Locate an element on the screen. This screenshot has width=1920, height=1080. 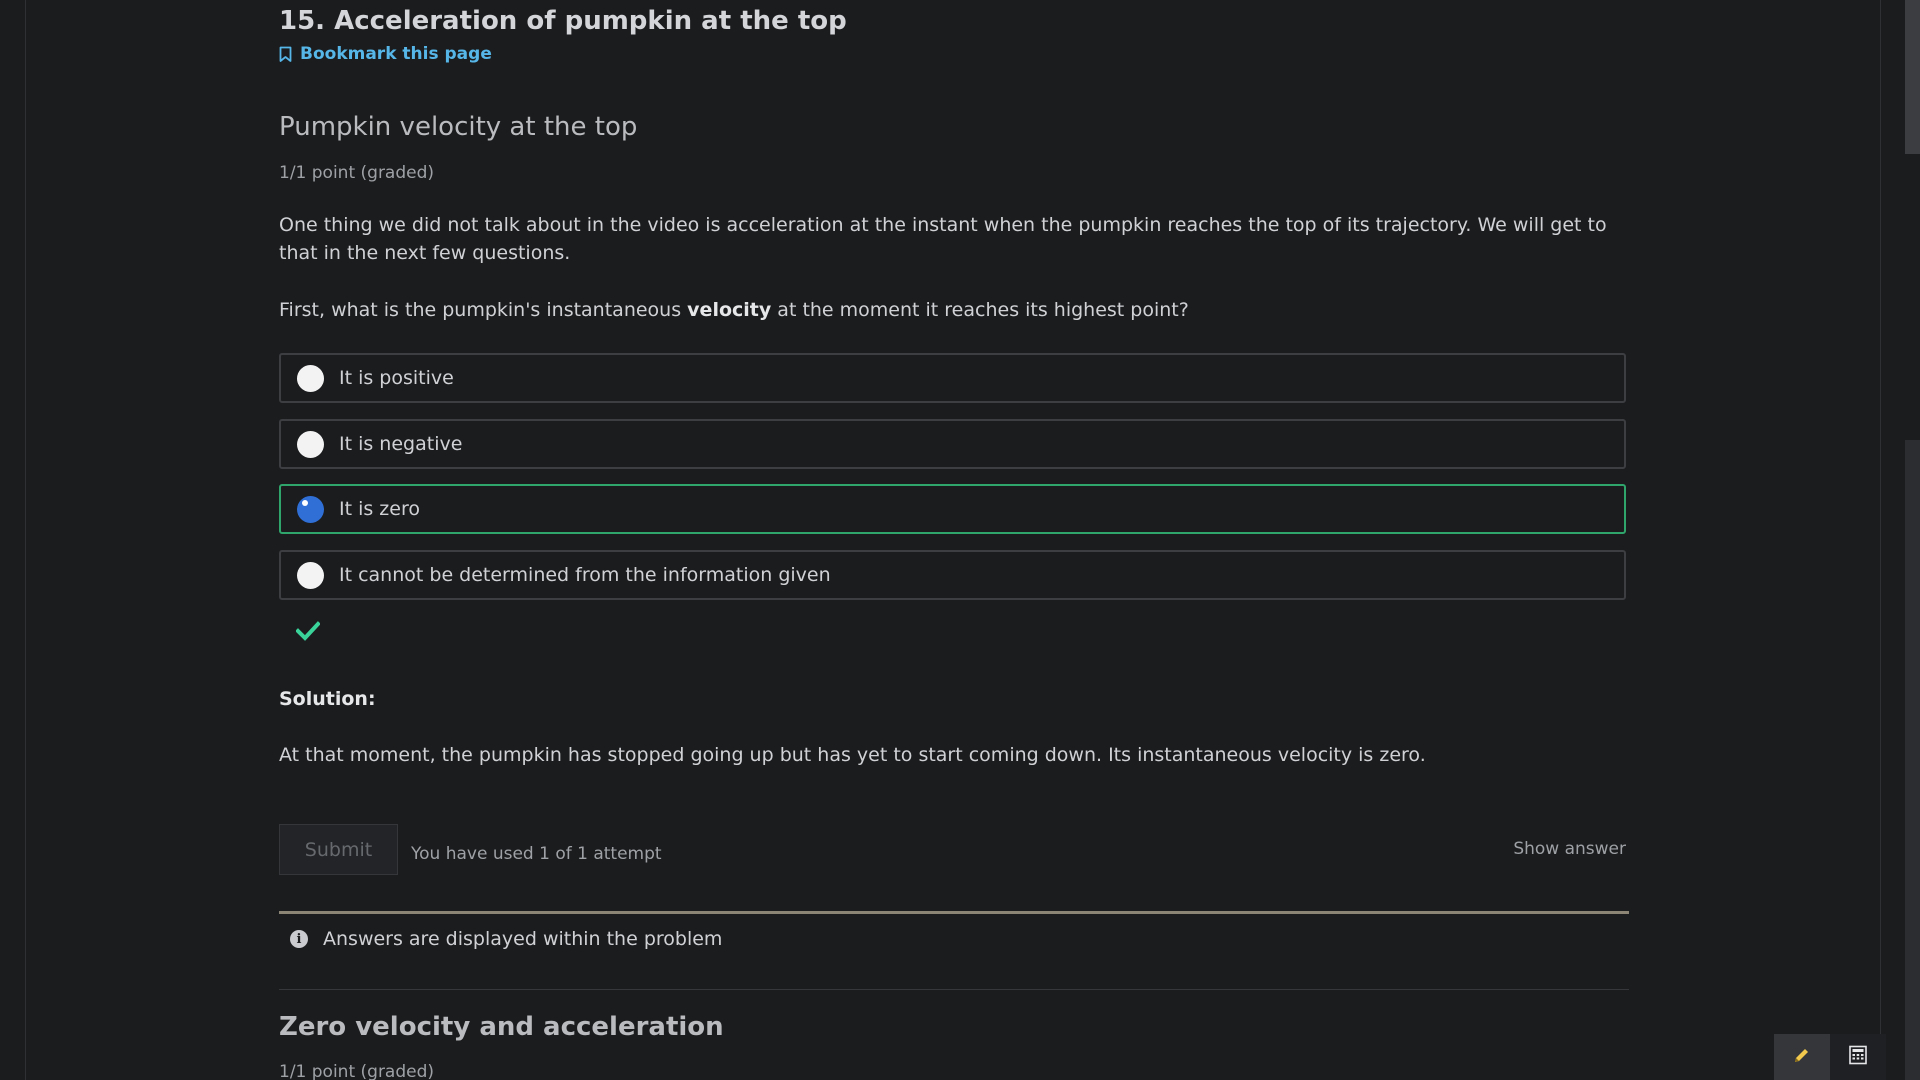
bookmark-icon is located at coordinates (285, 54).